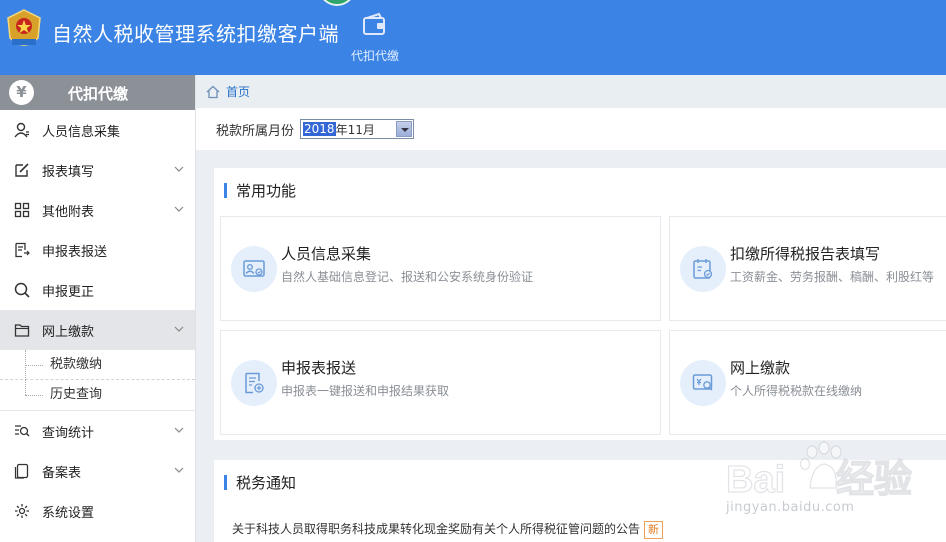  I want to click on sidebar-header-label: 代扣代缴, so click(97, 94).